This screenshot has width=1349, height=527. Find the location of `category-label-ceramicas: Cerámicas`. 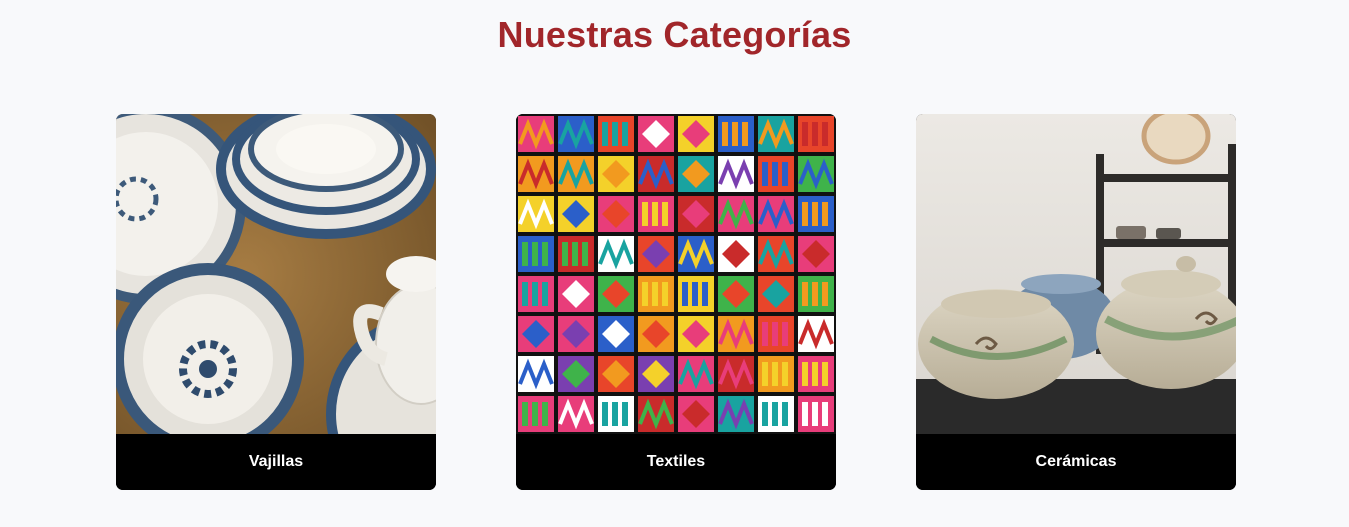

category-label-ceramicas: Cerámicas is located at coordinates (1076, 462).